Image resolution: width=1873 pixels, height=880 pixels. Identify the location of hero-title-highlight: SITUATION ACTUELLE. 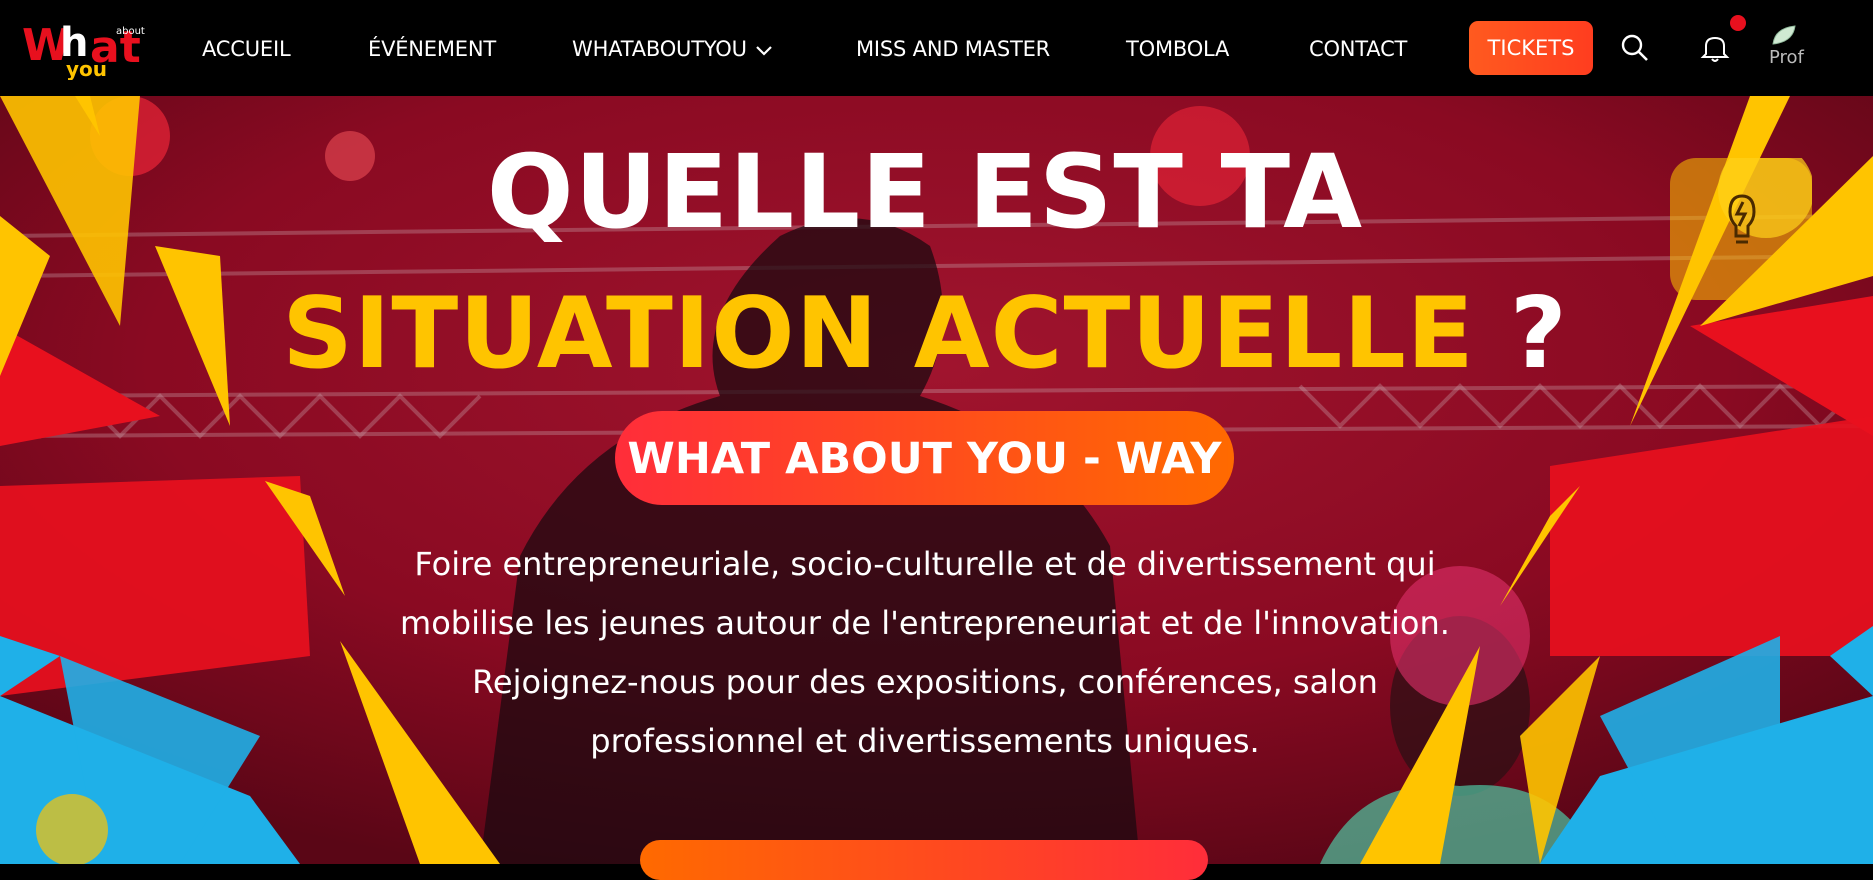
(878, 334).